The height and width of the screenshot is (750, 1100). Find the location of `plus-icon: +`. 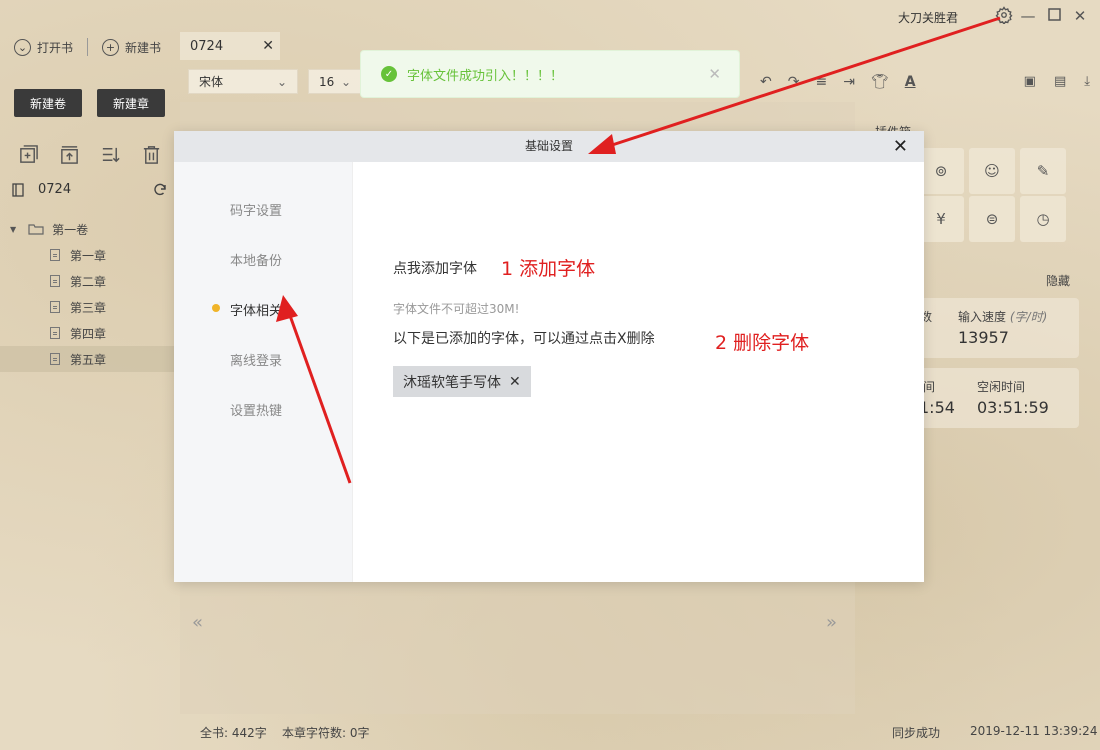

plus-icon: + is located at coordinates (111, 47).